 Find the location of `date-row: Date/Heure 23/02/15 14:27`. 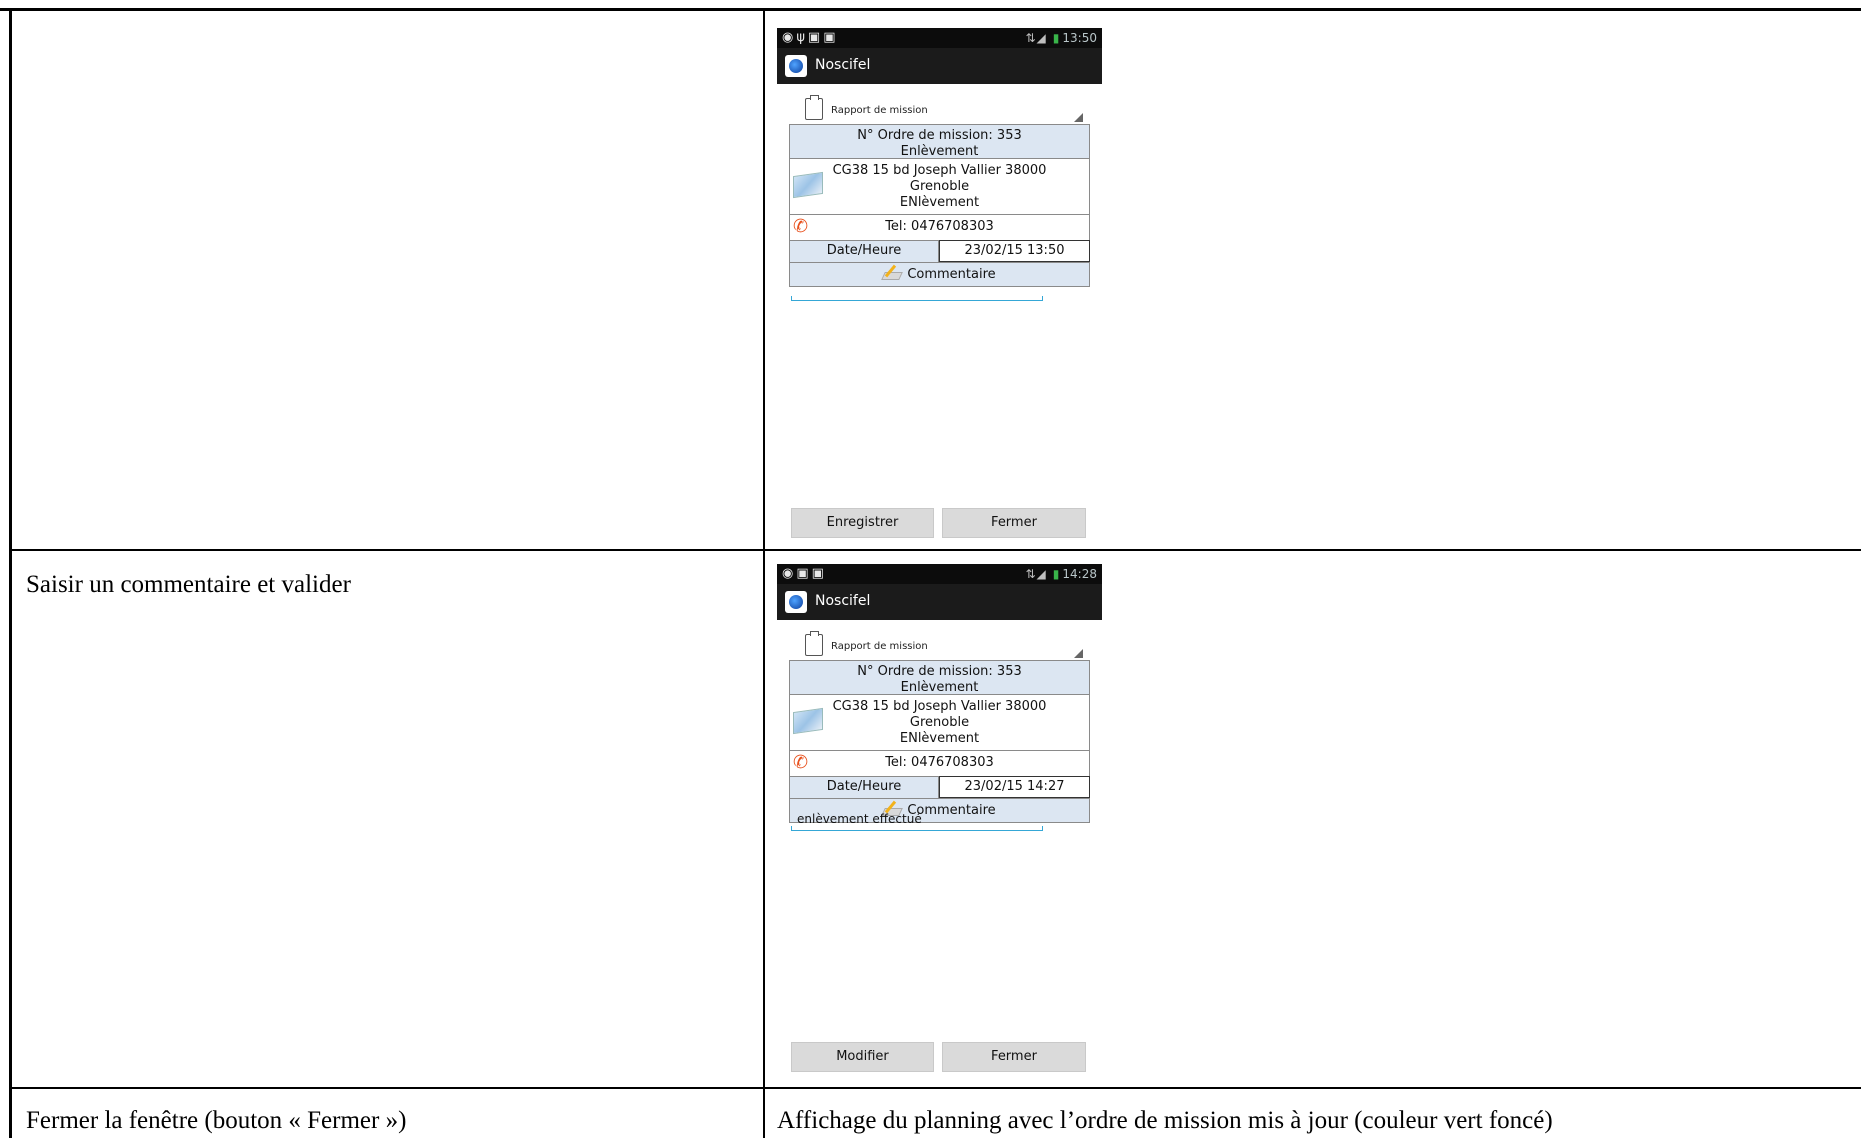

date-row: Date/Heure 23/02/15 14:27 is located at coordinates (939, 787).